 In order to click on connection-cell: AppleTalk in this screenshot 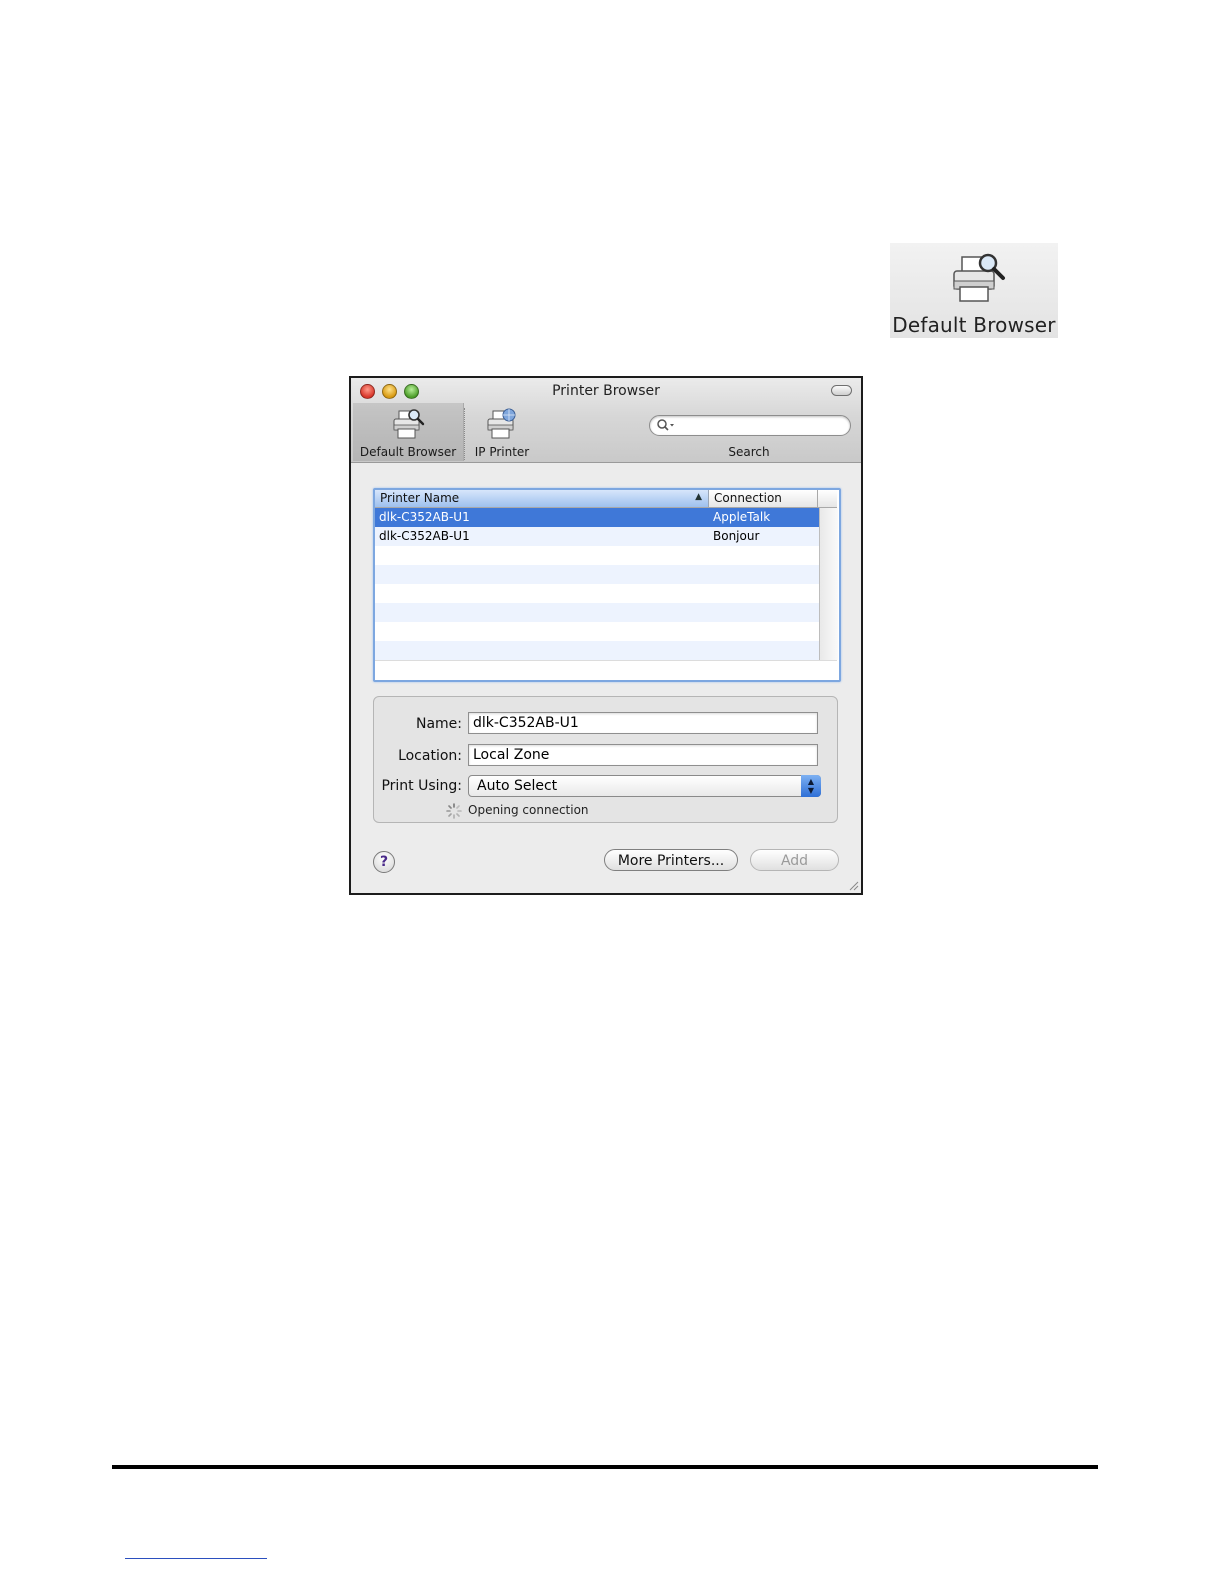, I will do `click(742, 517)`.